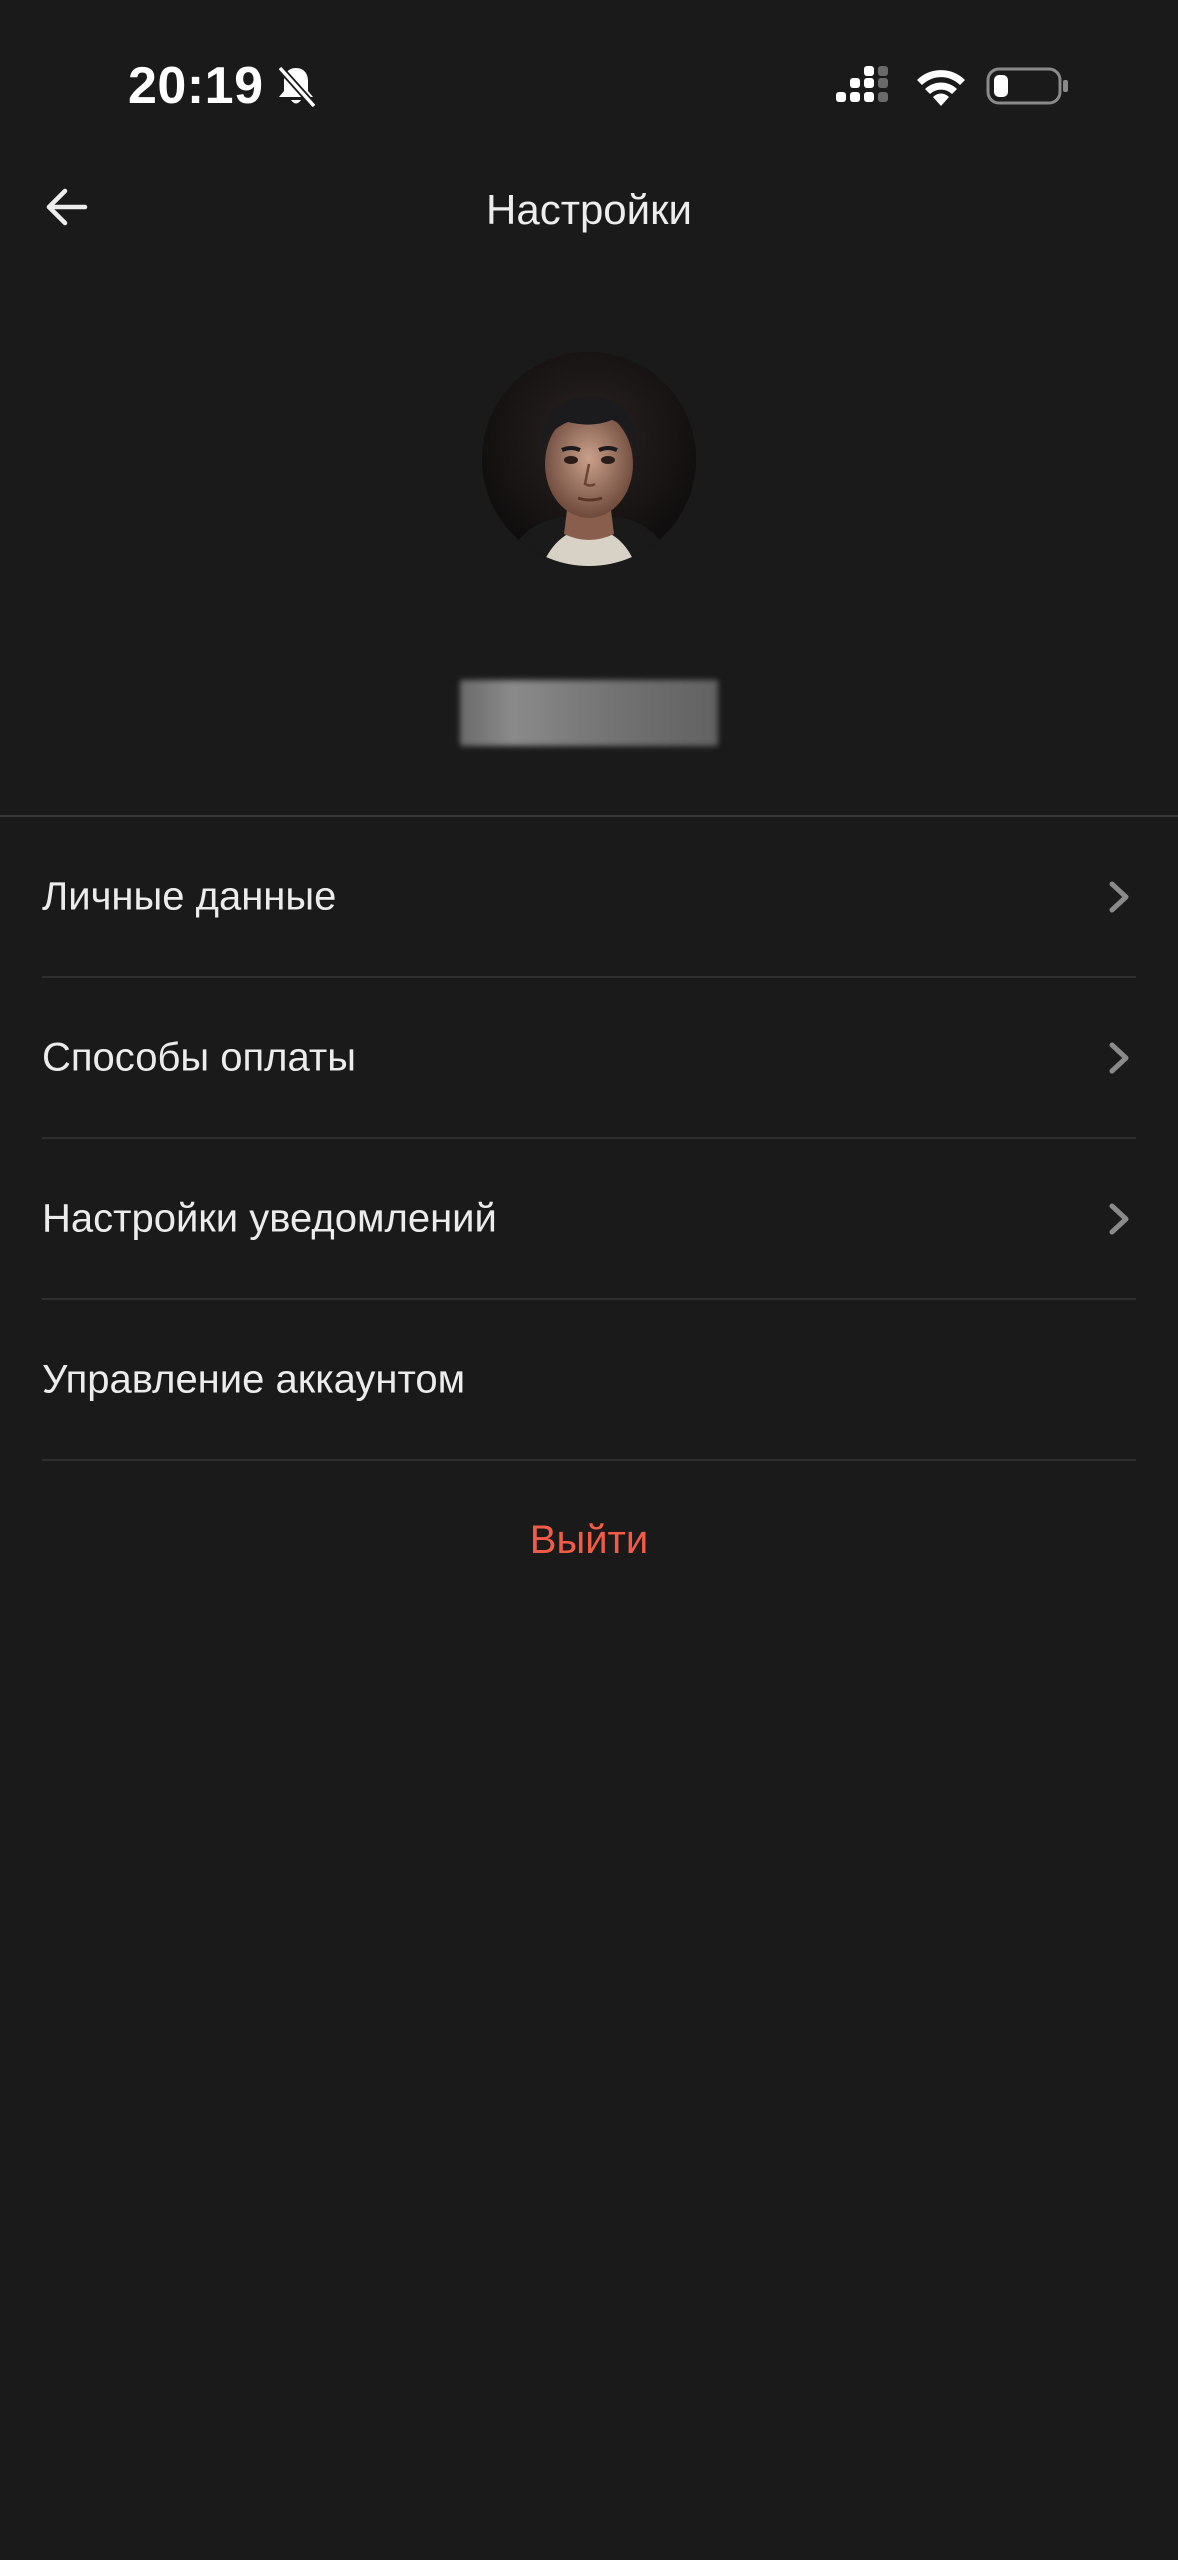  What do you see at coordinates (589, 85) in the screenshot?
I see `status-bar: 20:19` at bounding box center [589, 85].